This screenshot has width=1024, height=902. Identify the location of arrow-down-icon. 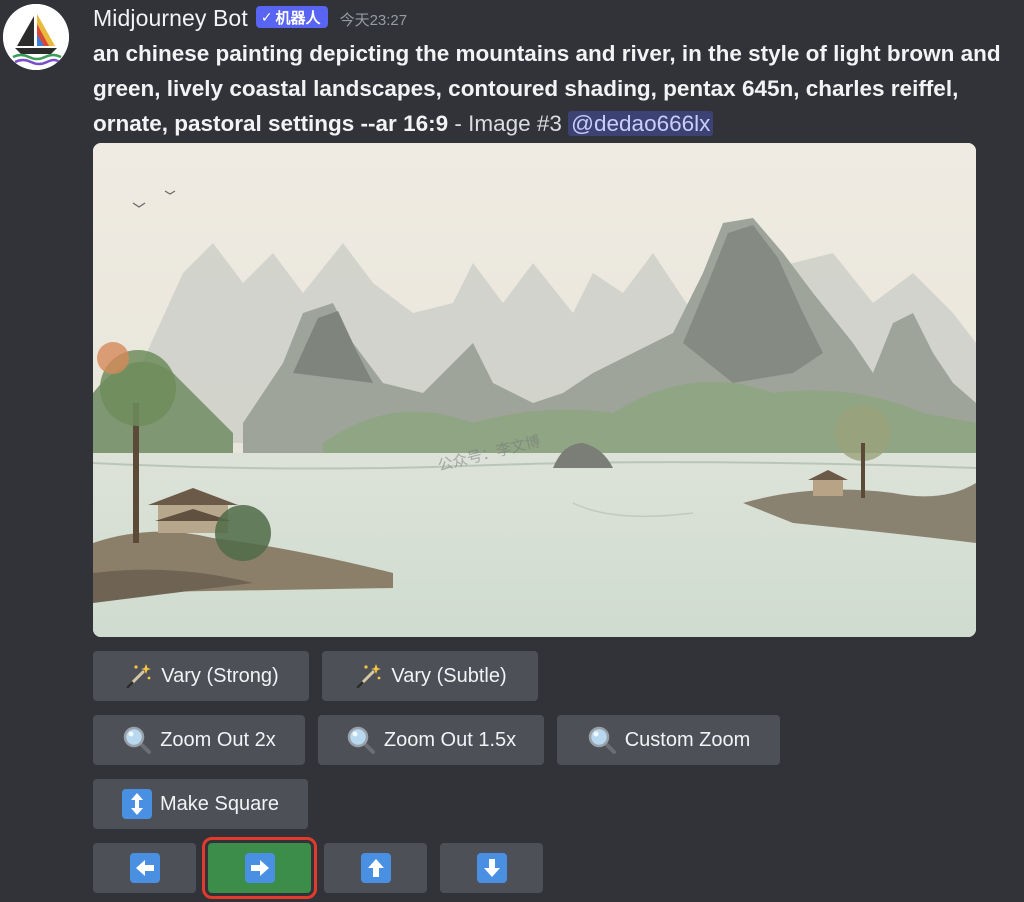
(491, 868).